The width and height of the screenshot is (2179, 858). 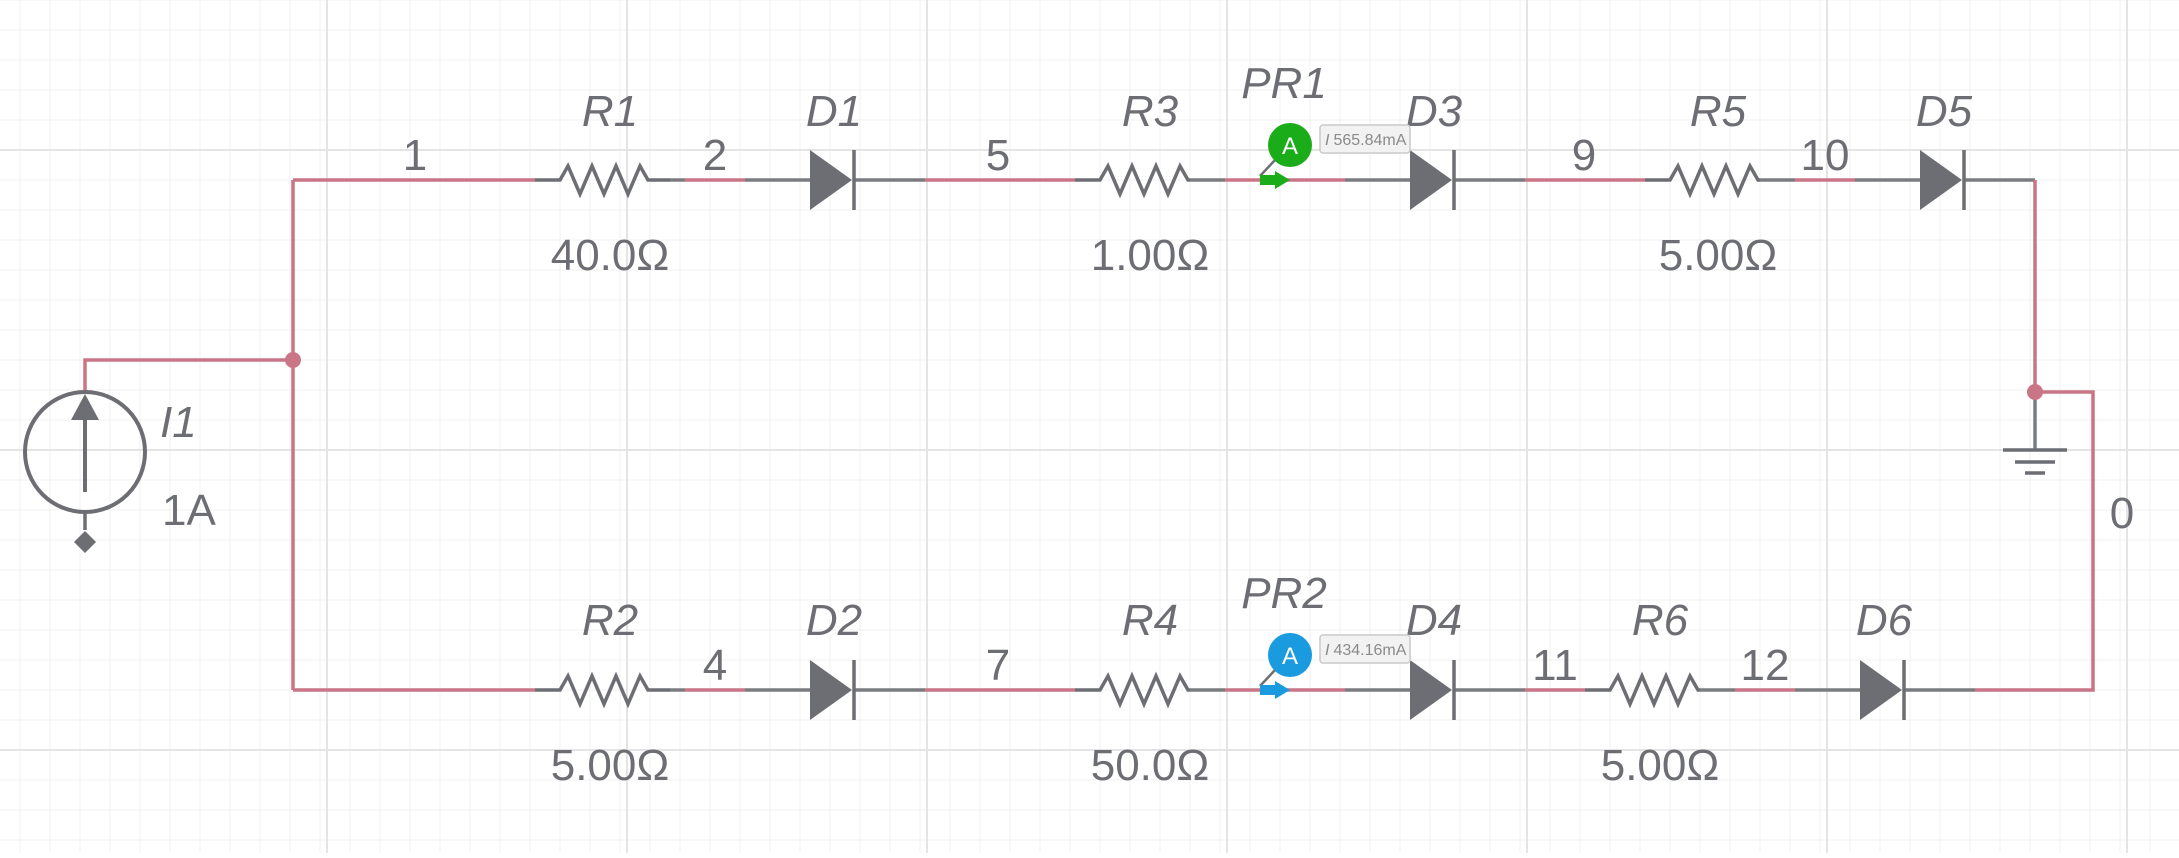 I want to click on diode-d1-icon, so click(x=831, y=180).